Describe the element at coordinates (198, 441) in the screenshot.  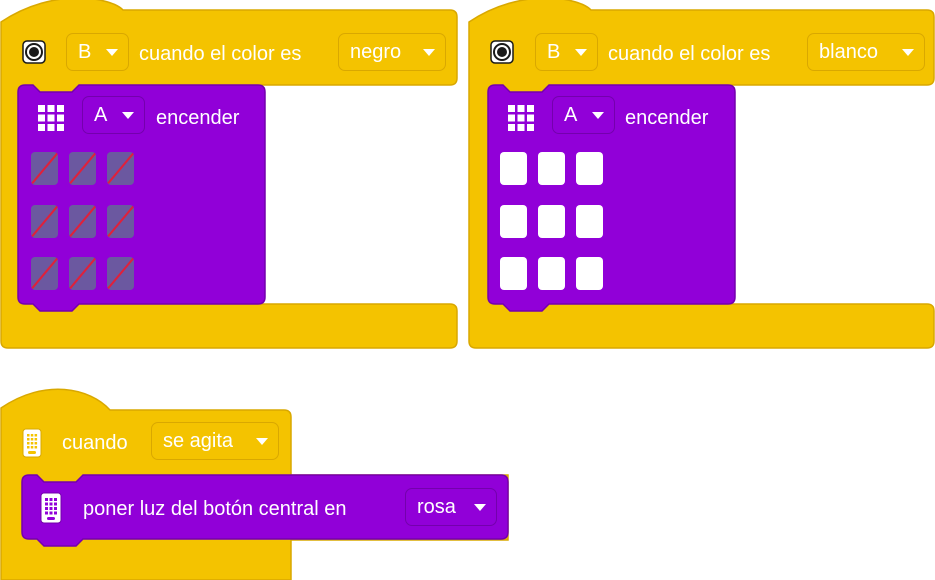
I see `event-value: se agita` at that location.